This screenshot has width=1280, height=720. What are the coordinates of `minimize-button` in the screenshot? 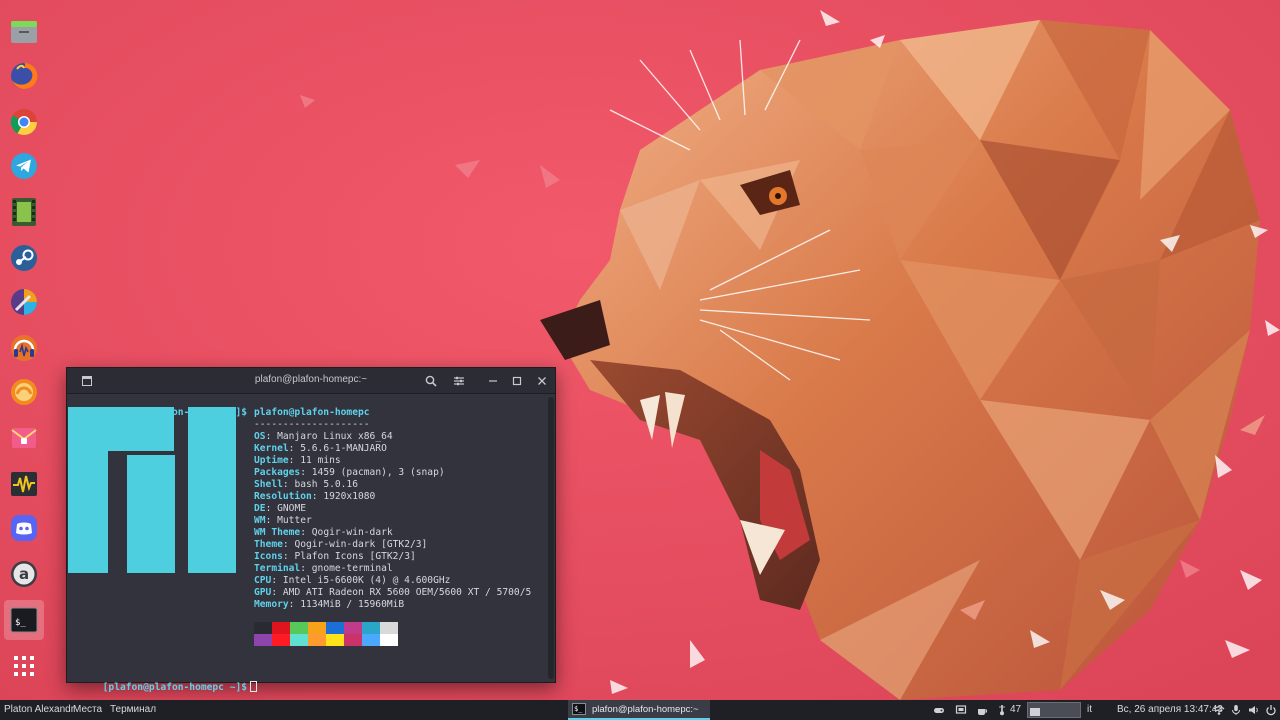 It's located at (493, 381).